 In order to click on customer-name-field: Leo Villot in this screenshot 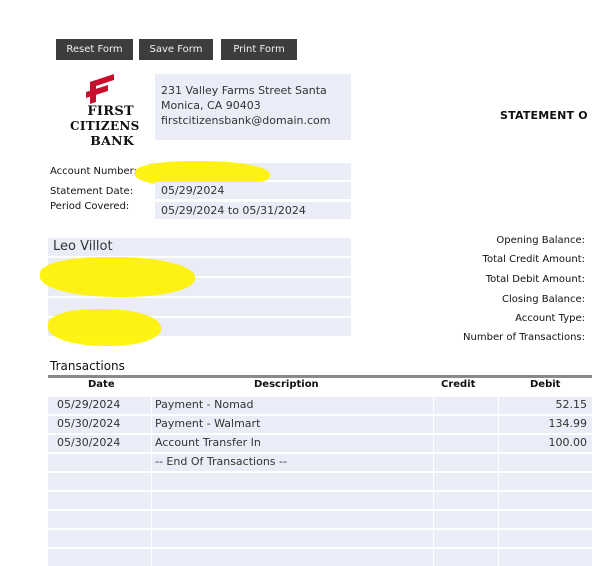, I will do `click(199, 247)`.